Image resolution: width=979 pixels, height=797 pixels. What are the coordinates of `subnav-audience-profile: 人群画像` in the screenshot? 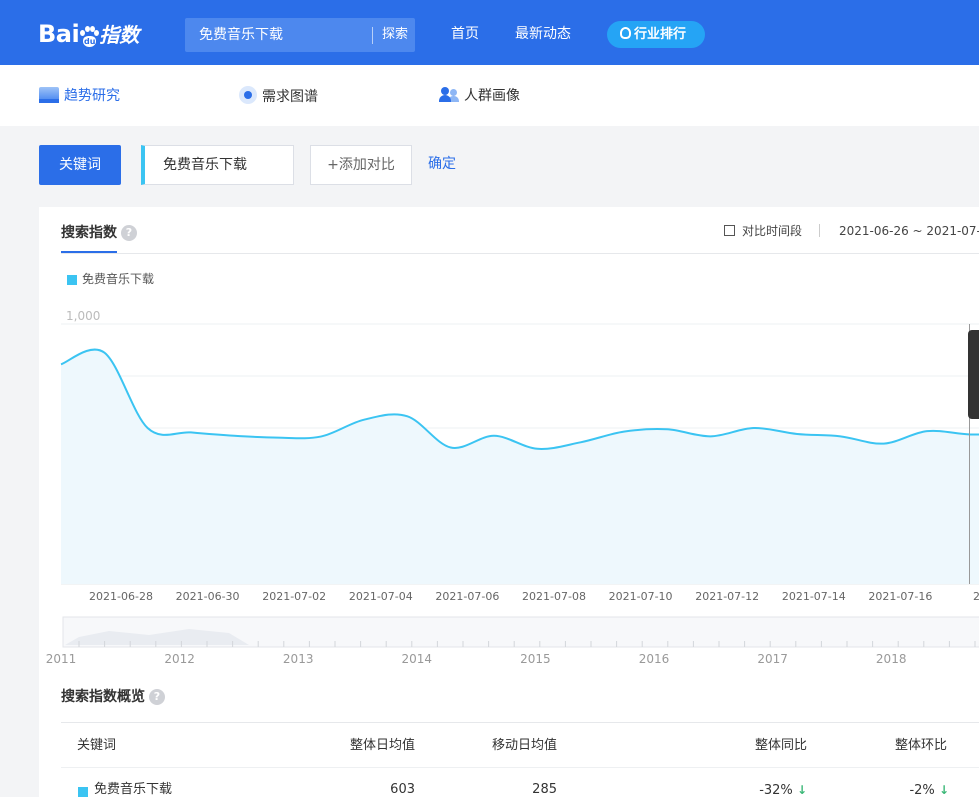 It's located at (479, 96).